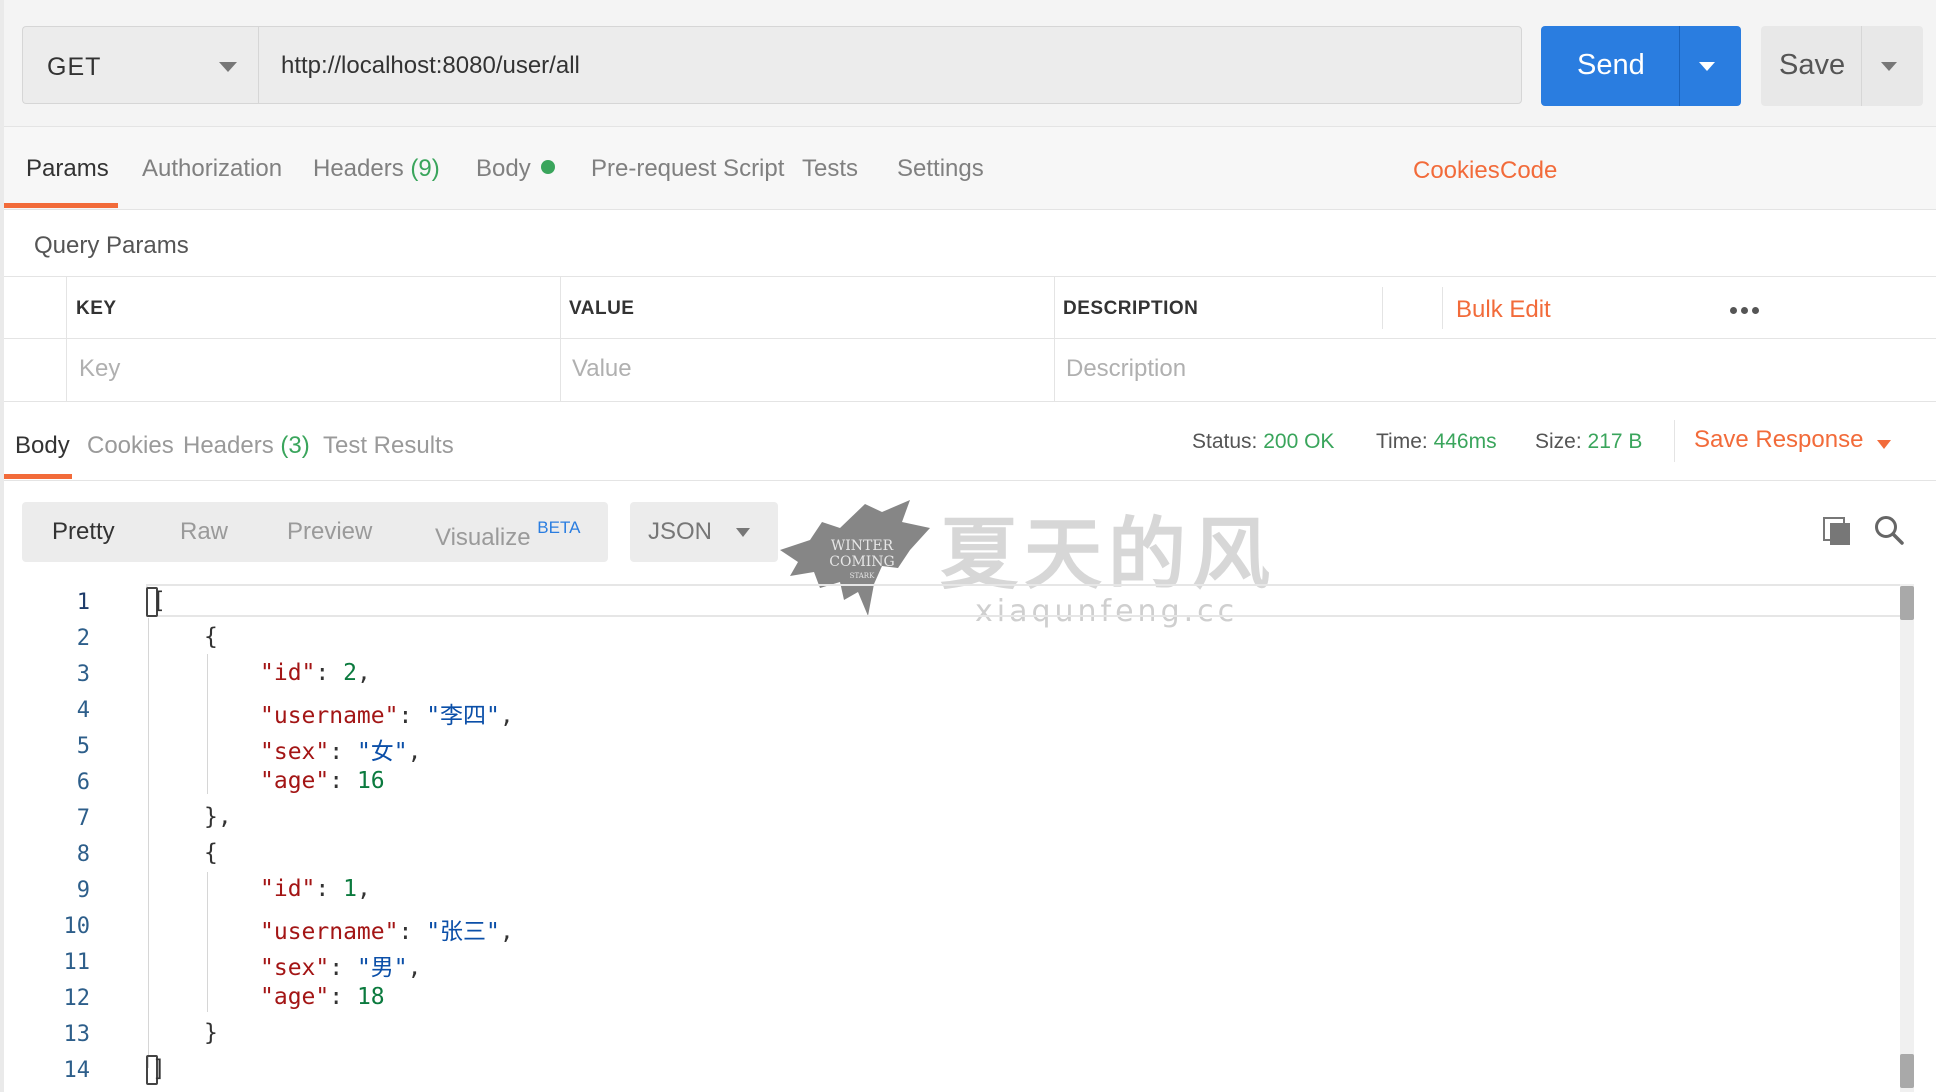 The height and width of the screenshot is (1092, 1944). What do you see at coordinates (1126, 369) in the screenshot?
I see `description-input: Description` at bounding box center [1126, 369].